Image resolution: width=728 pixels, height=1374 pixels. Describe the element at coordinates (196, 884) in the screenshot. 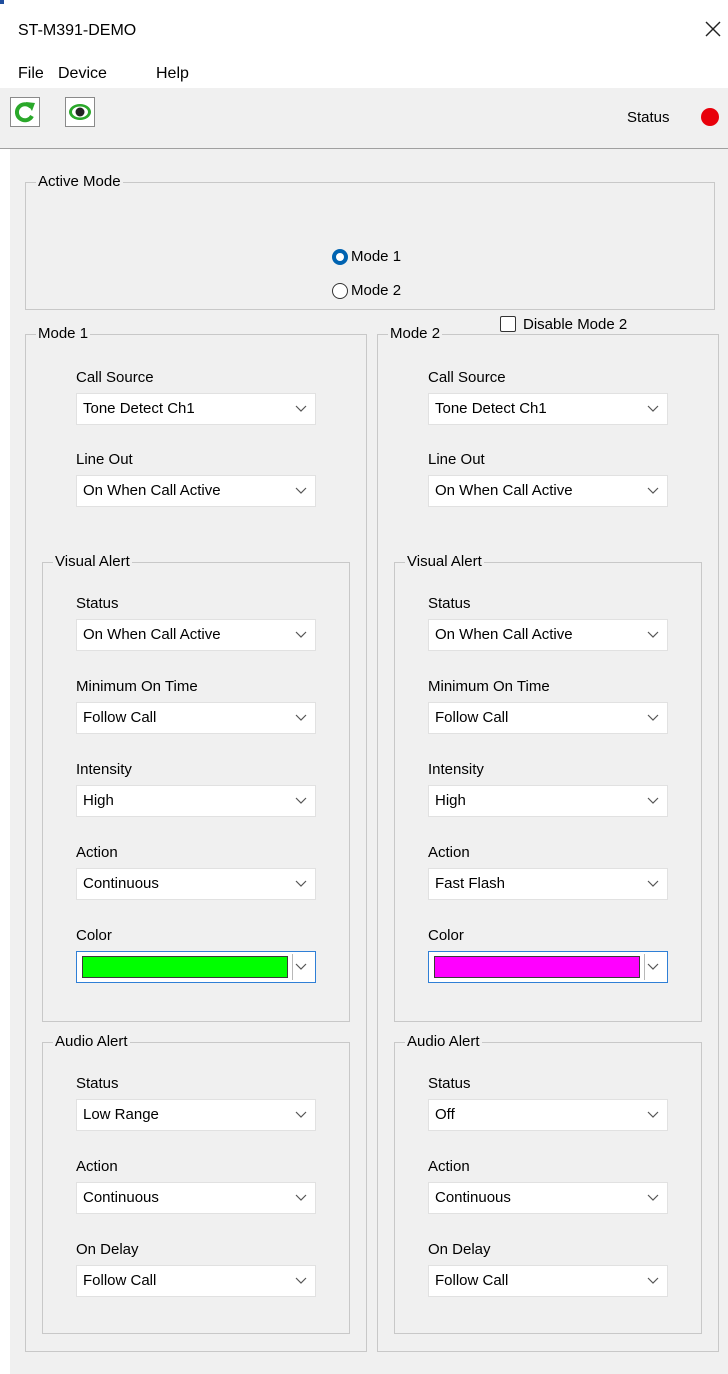

I see `visual-action-select: Continuous` at that location.